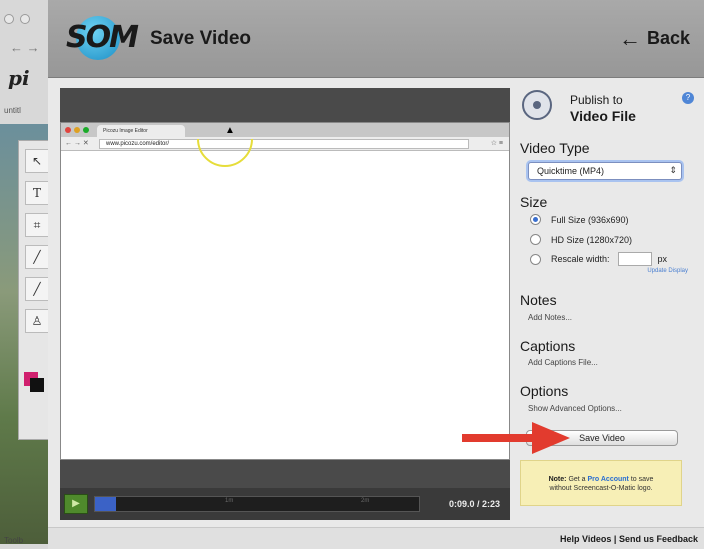  Describe the element at coordinates (285, 130) in the screenshot. I see `preview-browser-tabbar: Picozu Image Editor` at that location.